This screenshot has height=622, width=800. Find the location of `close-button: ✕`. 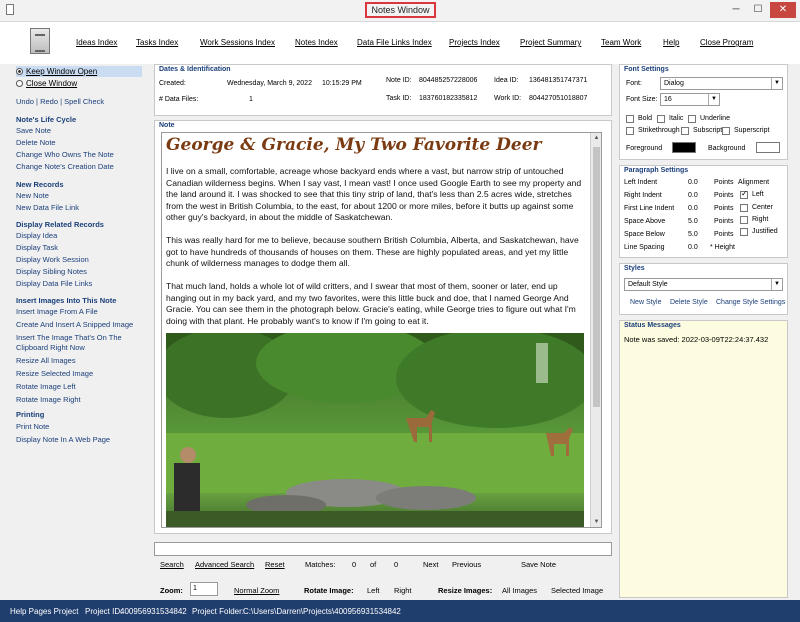

close-button: ✕ is located at coordinates (783, 10).